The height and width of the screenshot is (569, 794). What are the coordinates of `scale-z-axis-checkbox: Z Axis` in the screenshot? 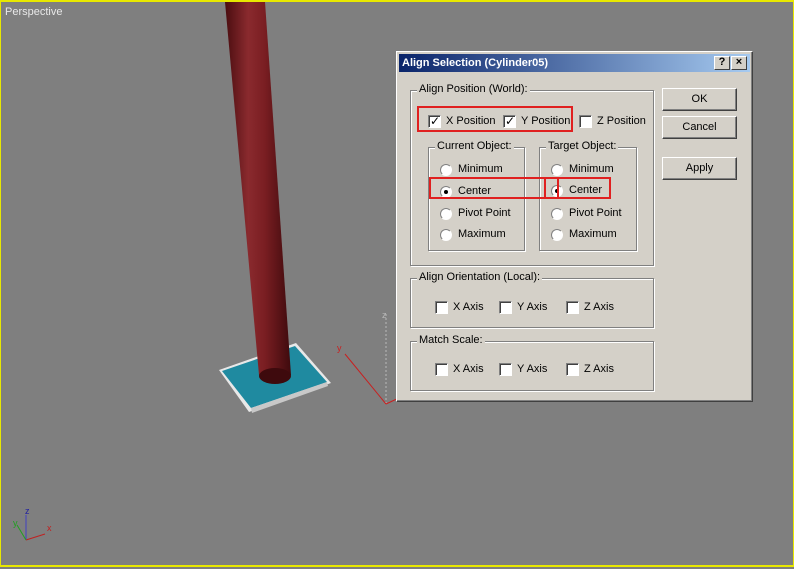 It's located at (596, 370).